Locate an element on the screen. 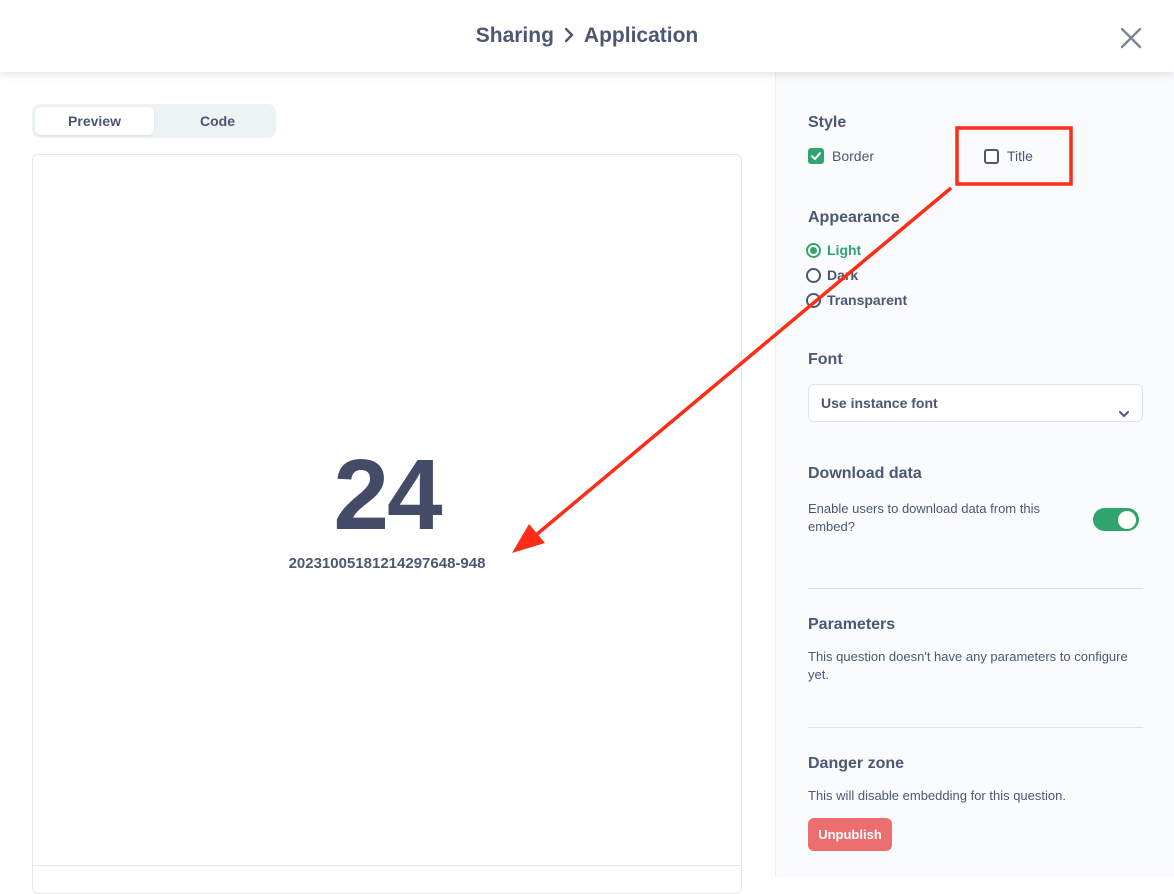 This screenshot has height=894, width=1174. radio-light: Light is located at coordinates (833, 250).